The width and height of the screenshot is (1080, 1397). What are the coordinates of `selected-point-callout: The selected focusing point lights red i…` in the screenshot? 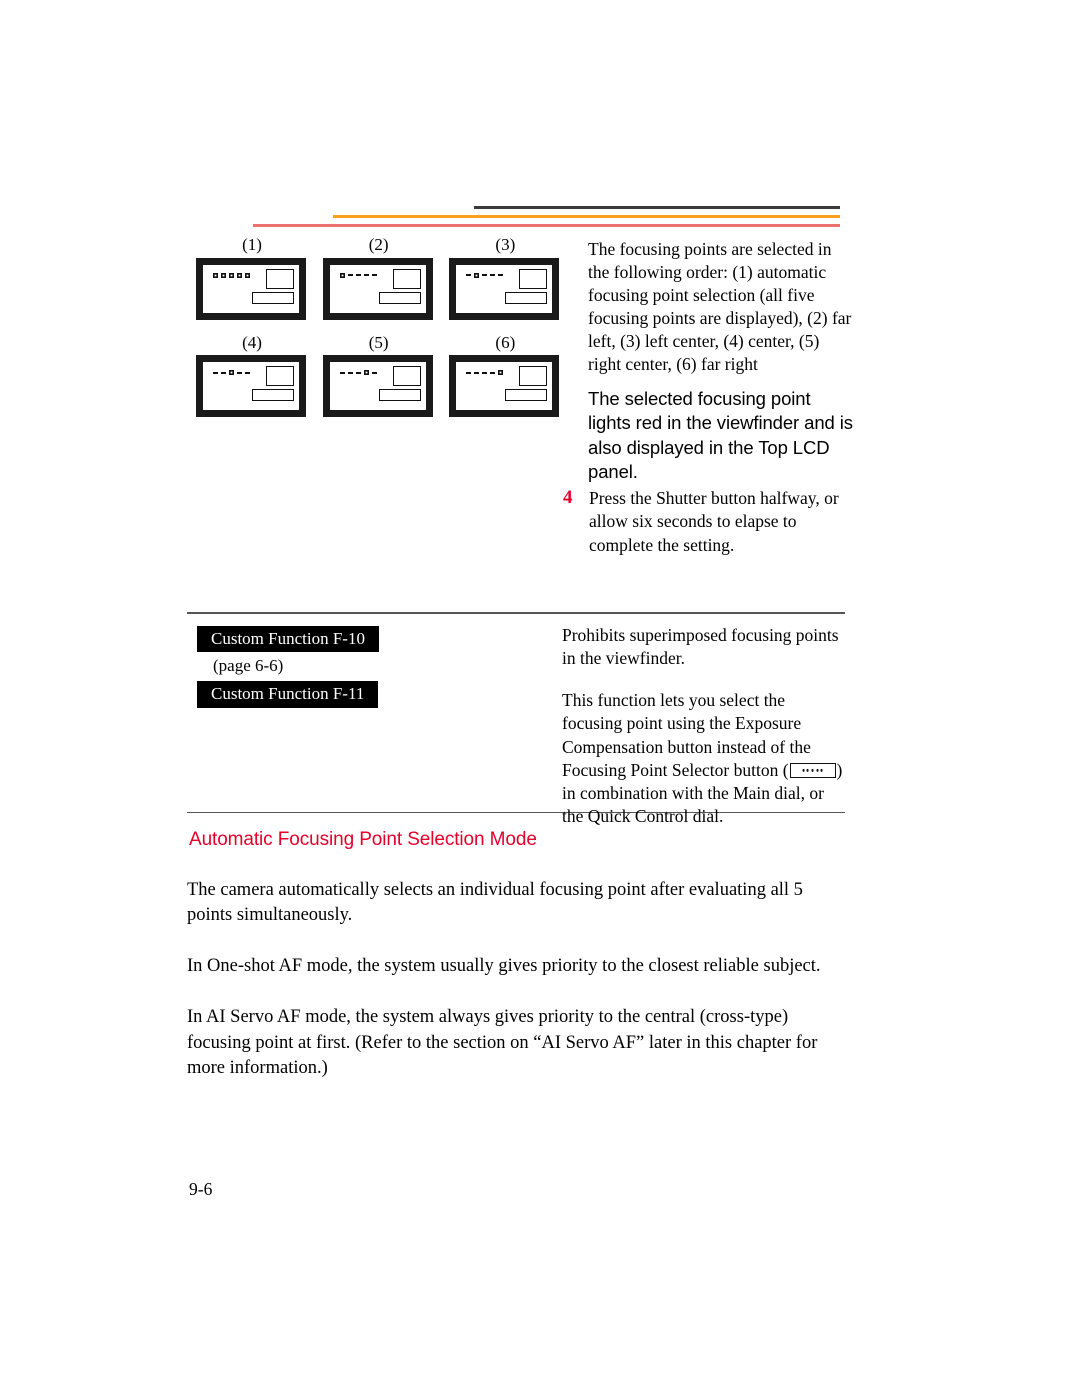 It's located at (720, 435).